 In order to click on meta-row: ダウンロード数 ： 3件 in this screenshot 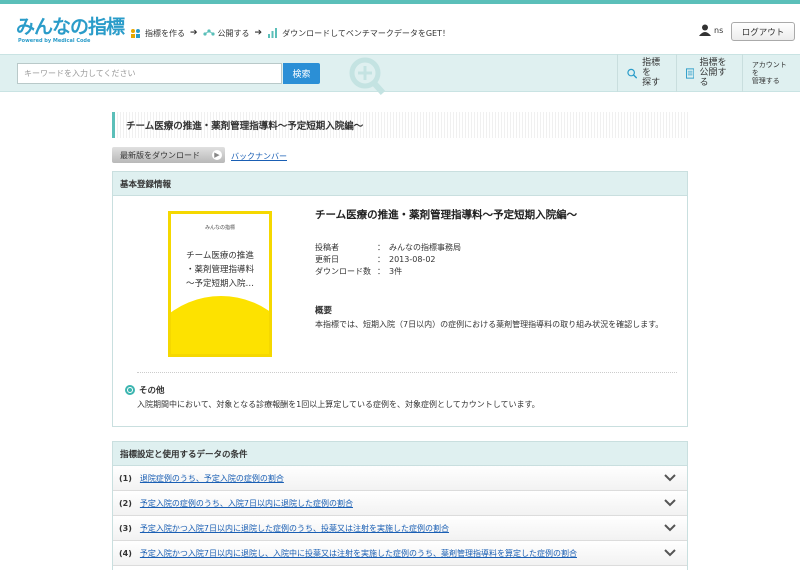, I will do `click(388, 272)`.